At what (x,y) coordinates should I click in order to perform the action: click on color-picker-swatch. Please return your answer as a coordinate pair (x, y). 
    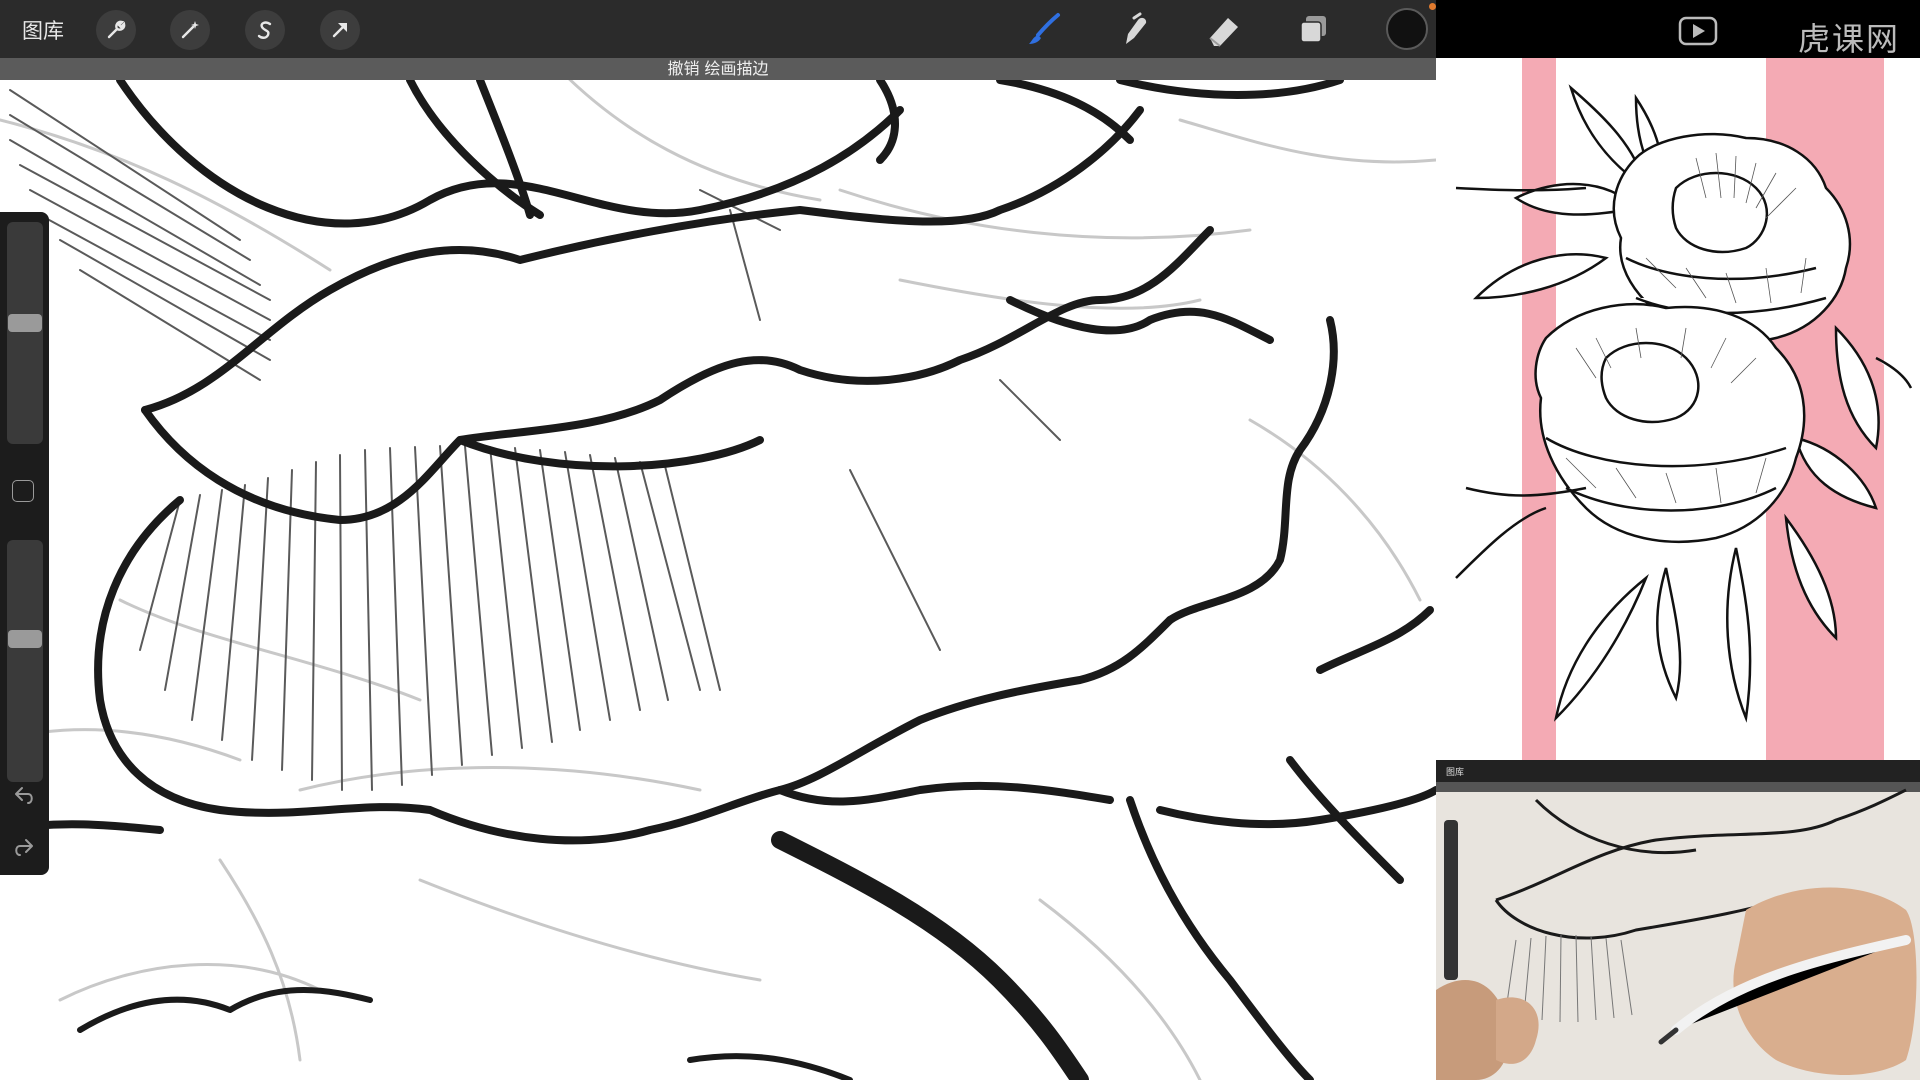
    Looking at the image, I should click on (1407, 29).